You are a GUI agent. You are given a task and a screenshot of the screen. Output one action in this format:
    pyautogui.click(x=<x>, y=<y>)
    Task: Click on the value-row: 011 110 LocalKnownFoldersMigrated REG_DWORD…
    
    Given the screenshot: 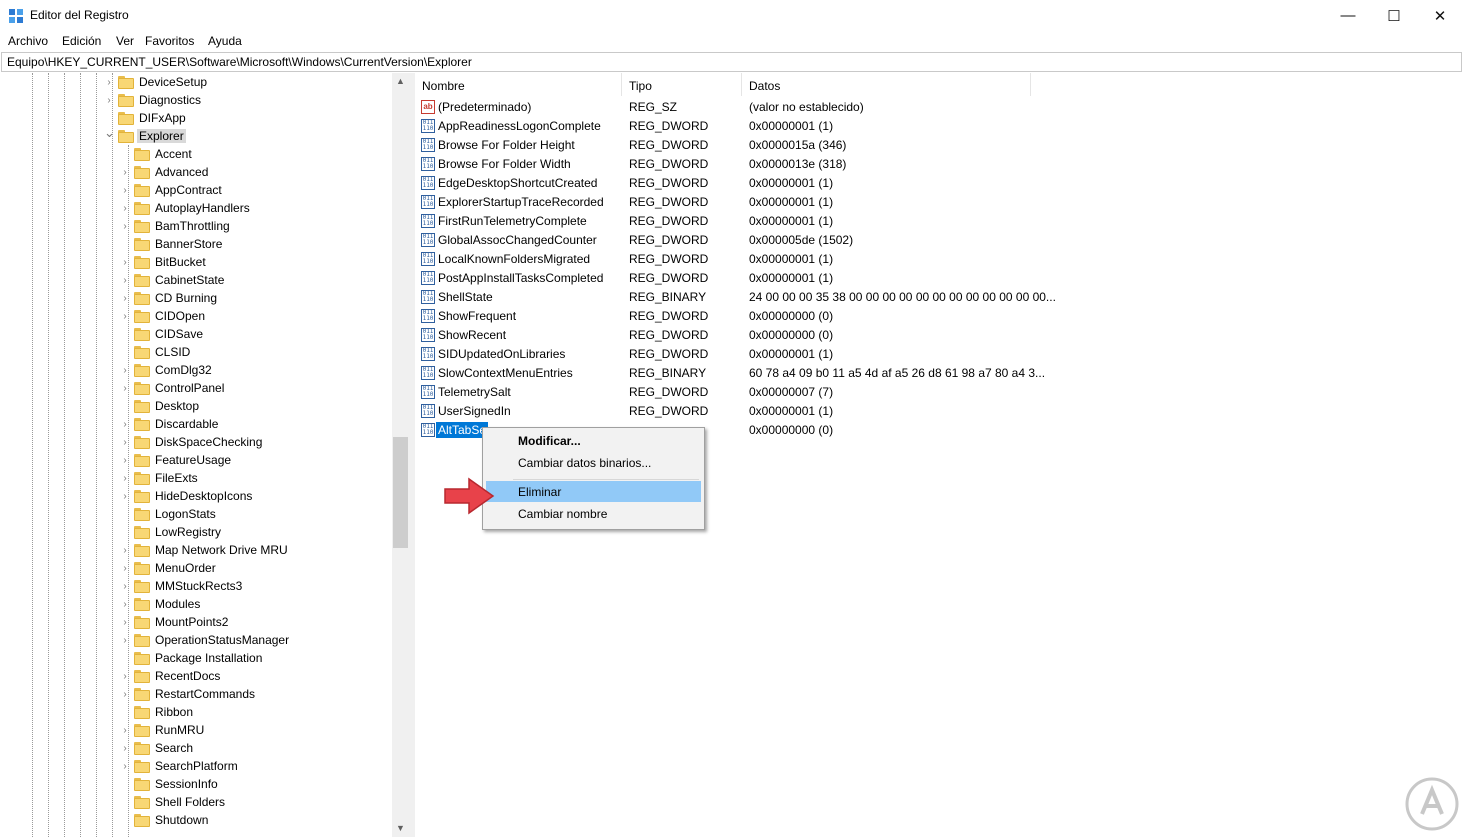 What is the action you would take?
    pyautogui.click(x=735, y=259)
    